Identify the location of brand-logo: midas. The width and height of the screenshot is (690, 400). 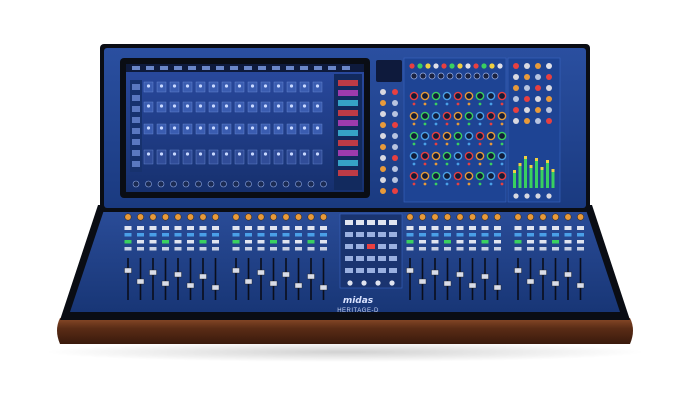
(358, 301).